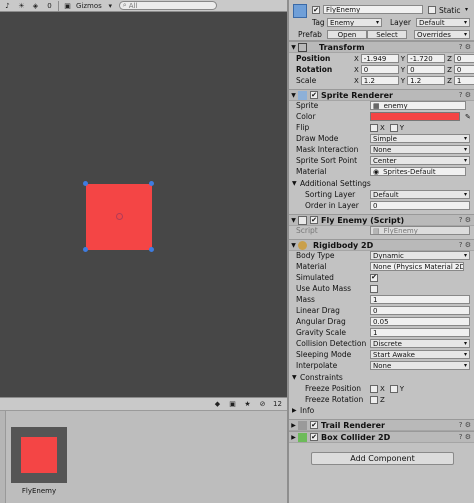 This screenshot has width=474, height=503. Describe the element at coordinates (374, 277) in the screenshot. I see `simulated-checkbox: ✔` at that location.